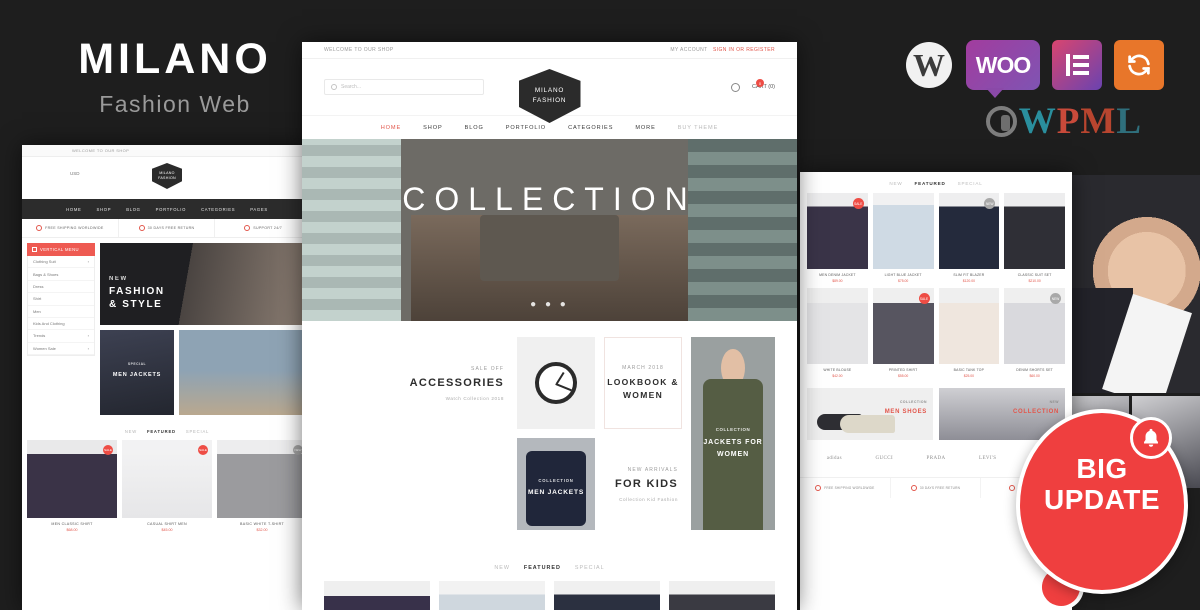 Image resolution: width=1200 pixels, height=610 pixels. I want to click on center-logo: MILANO FASHION, so click(549, 96).